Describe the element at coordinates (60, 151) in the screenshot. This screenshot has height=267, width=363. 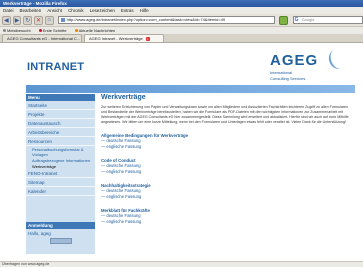
I see `sidebar-subitem-personalbuchung: Personalbuchungsformular & Vorlagen` at that location.